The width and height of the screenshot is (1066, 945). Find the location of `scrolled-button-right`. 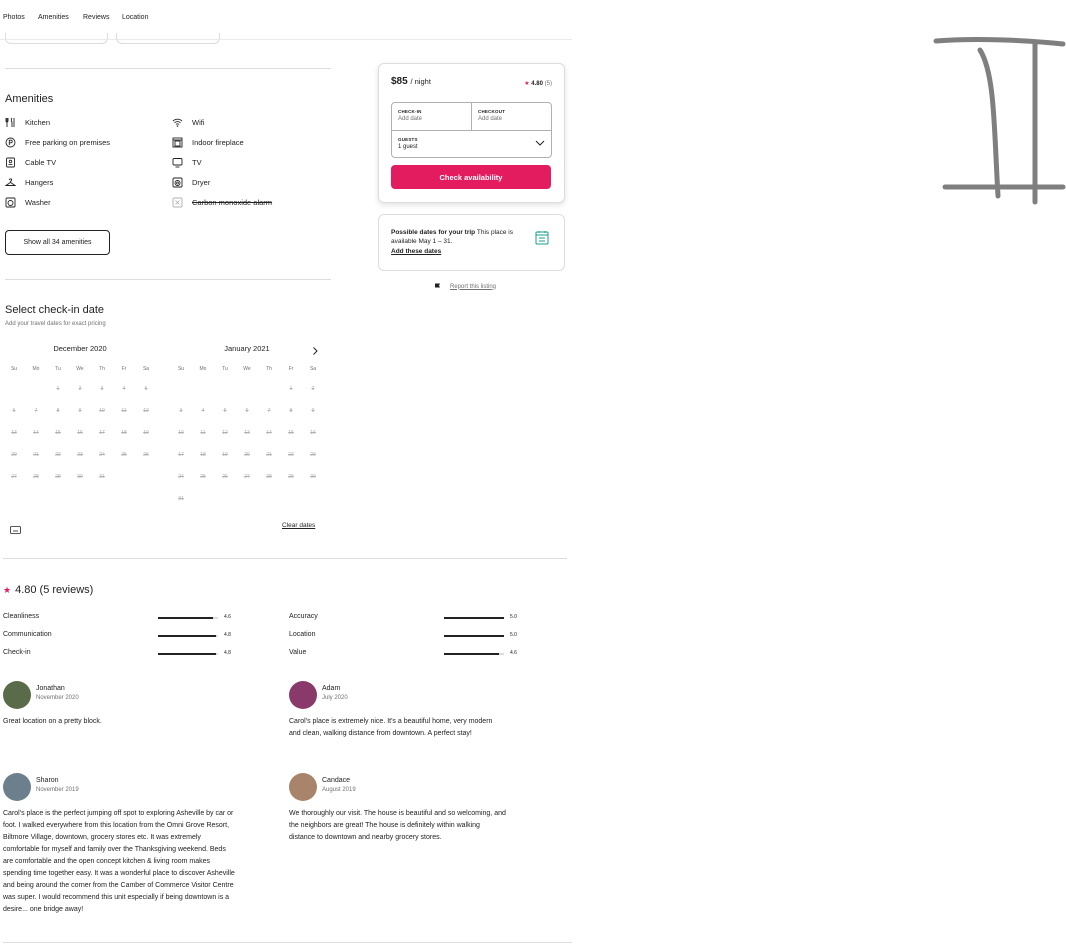

scrolled-button-right is located at coordinates (168, 38).